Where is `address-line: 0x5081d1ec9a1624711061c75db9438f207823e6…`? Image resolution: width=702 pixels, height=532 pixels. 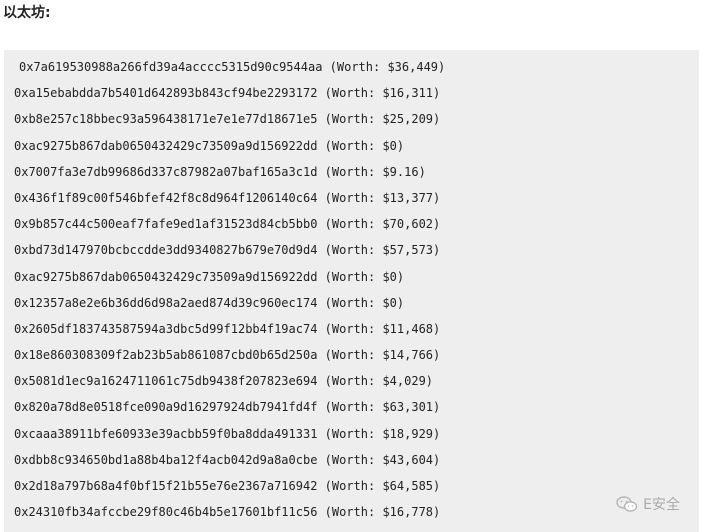
address-line: 0x5081d1ec9a1624711061c75db9438f207823e6… is located at coordinates (224, 381).